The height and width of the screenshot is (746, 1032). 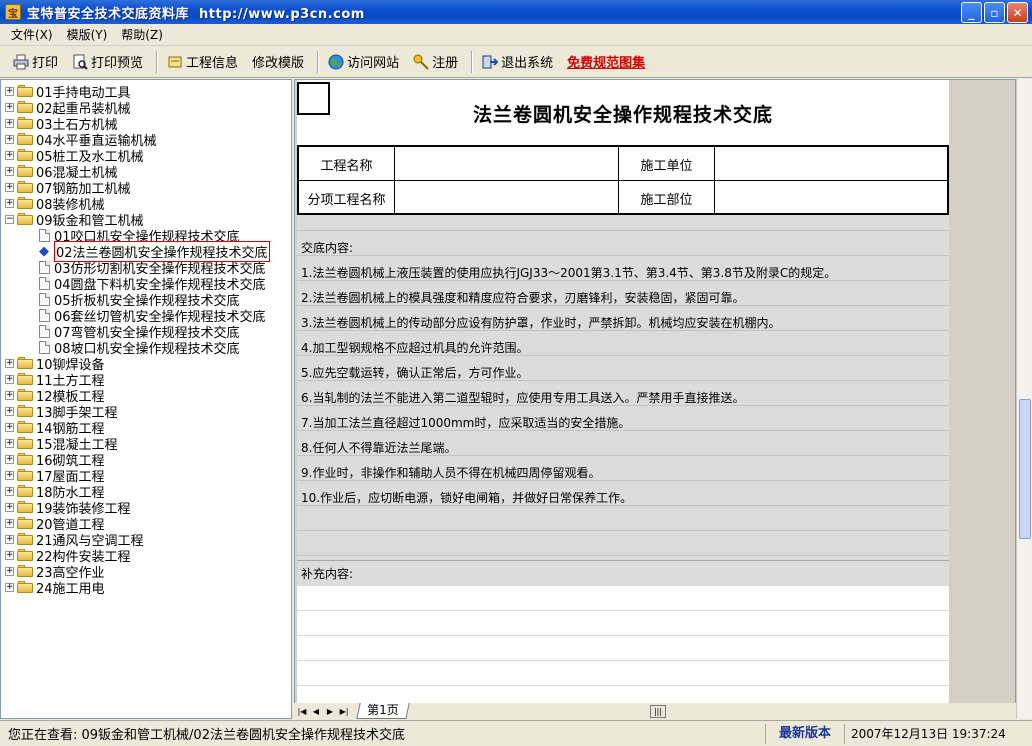 I want to click on content-item: 5.应先空载运转，确认正常后，方可作业。, so click(x=415, y=373).